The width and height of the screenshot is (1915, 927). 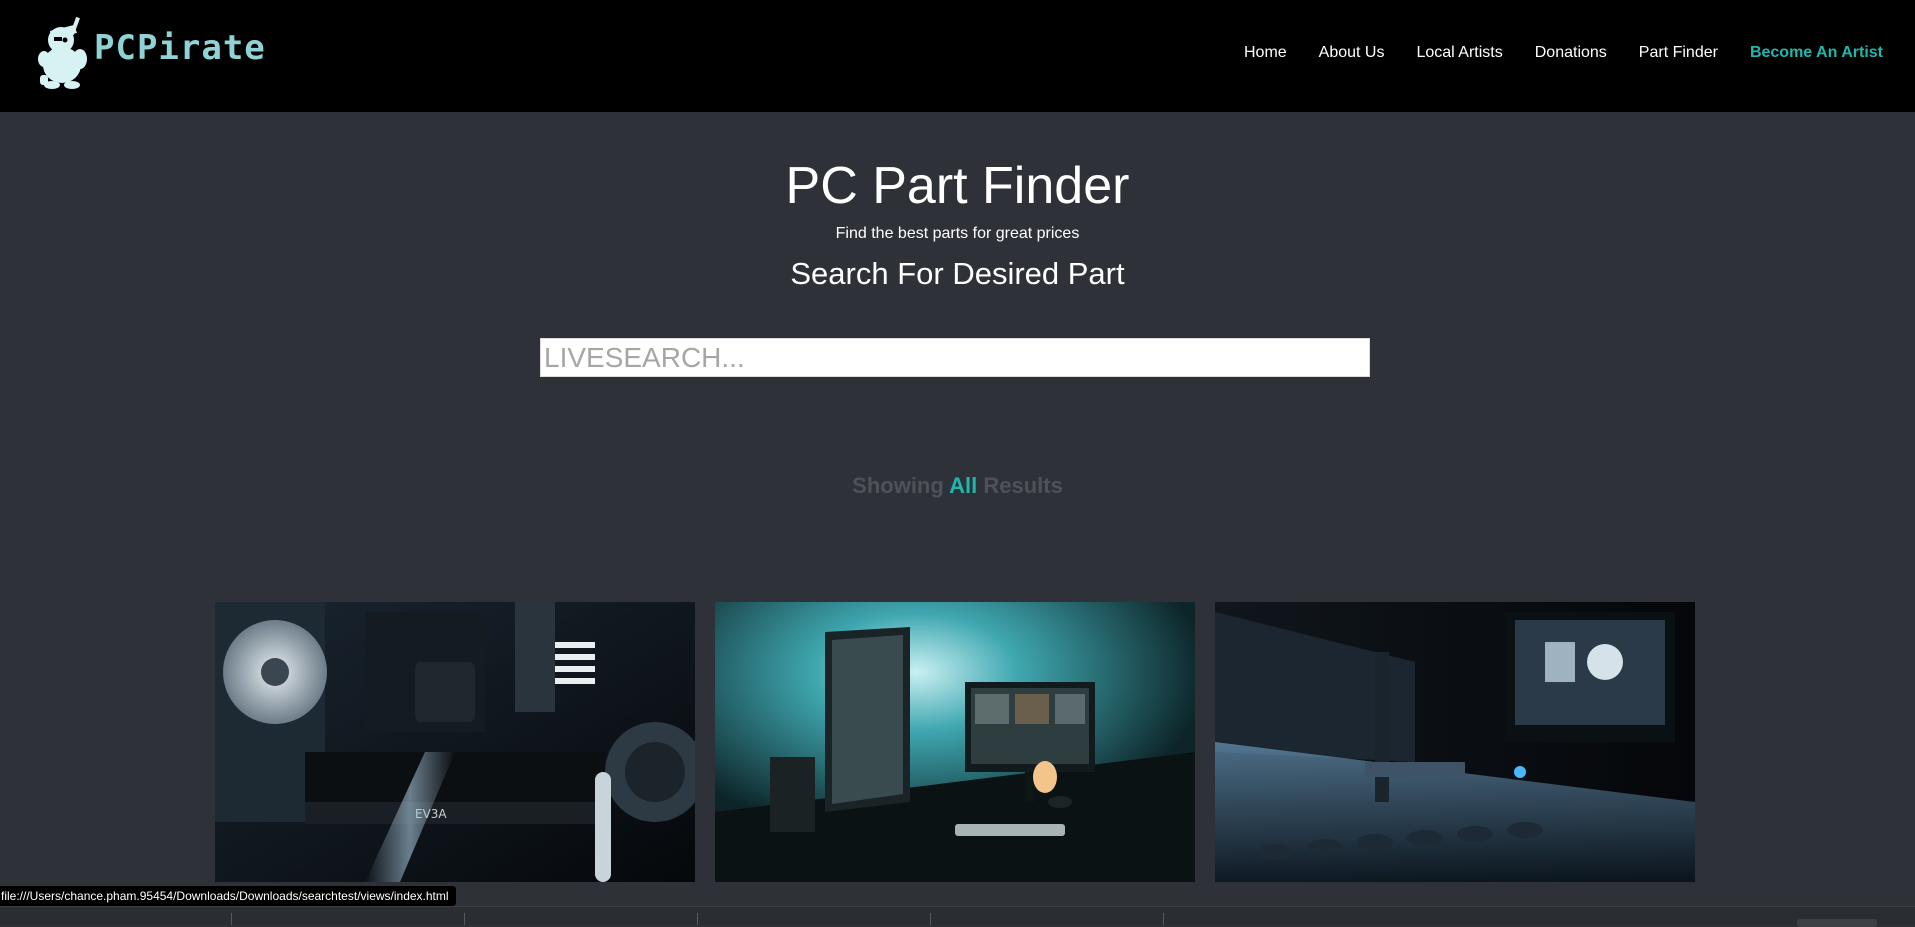 What do you see at coordinates (1816, 53) in the screenshot?
I see `nav-become-an-artist: Become An Artist` at bounding box center [1816, 53].